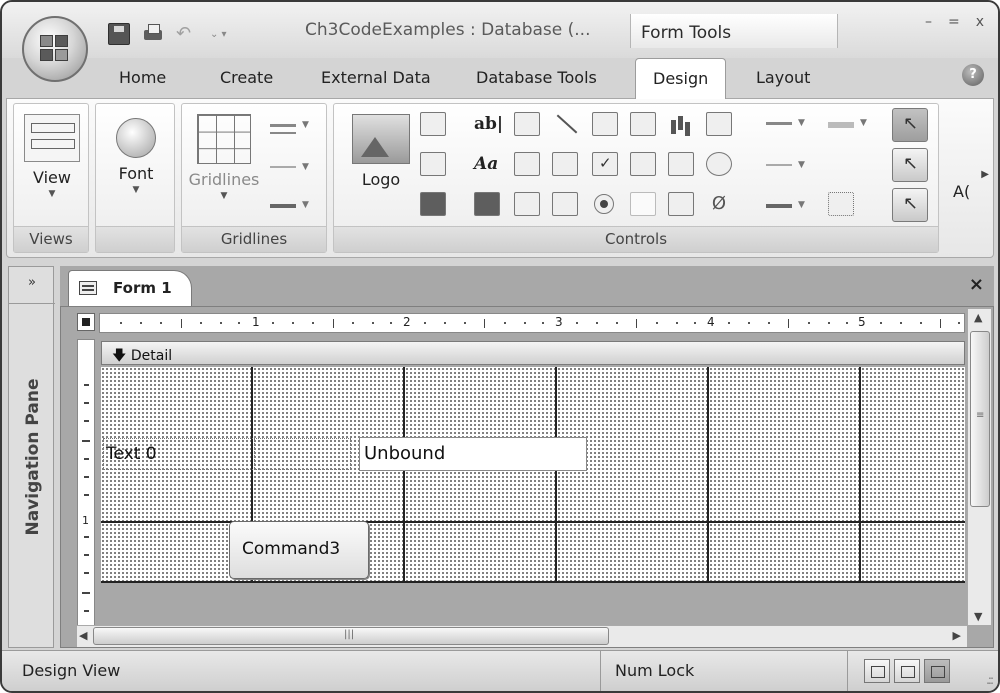 This screenshot has height=693, width=1000. What do you see at coordinates (910, 125) in the screenshot?
I see `select-pointer-icon` at bounding box center [910, 125].